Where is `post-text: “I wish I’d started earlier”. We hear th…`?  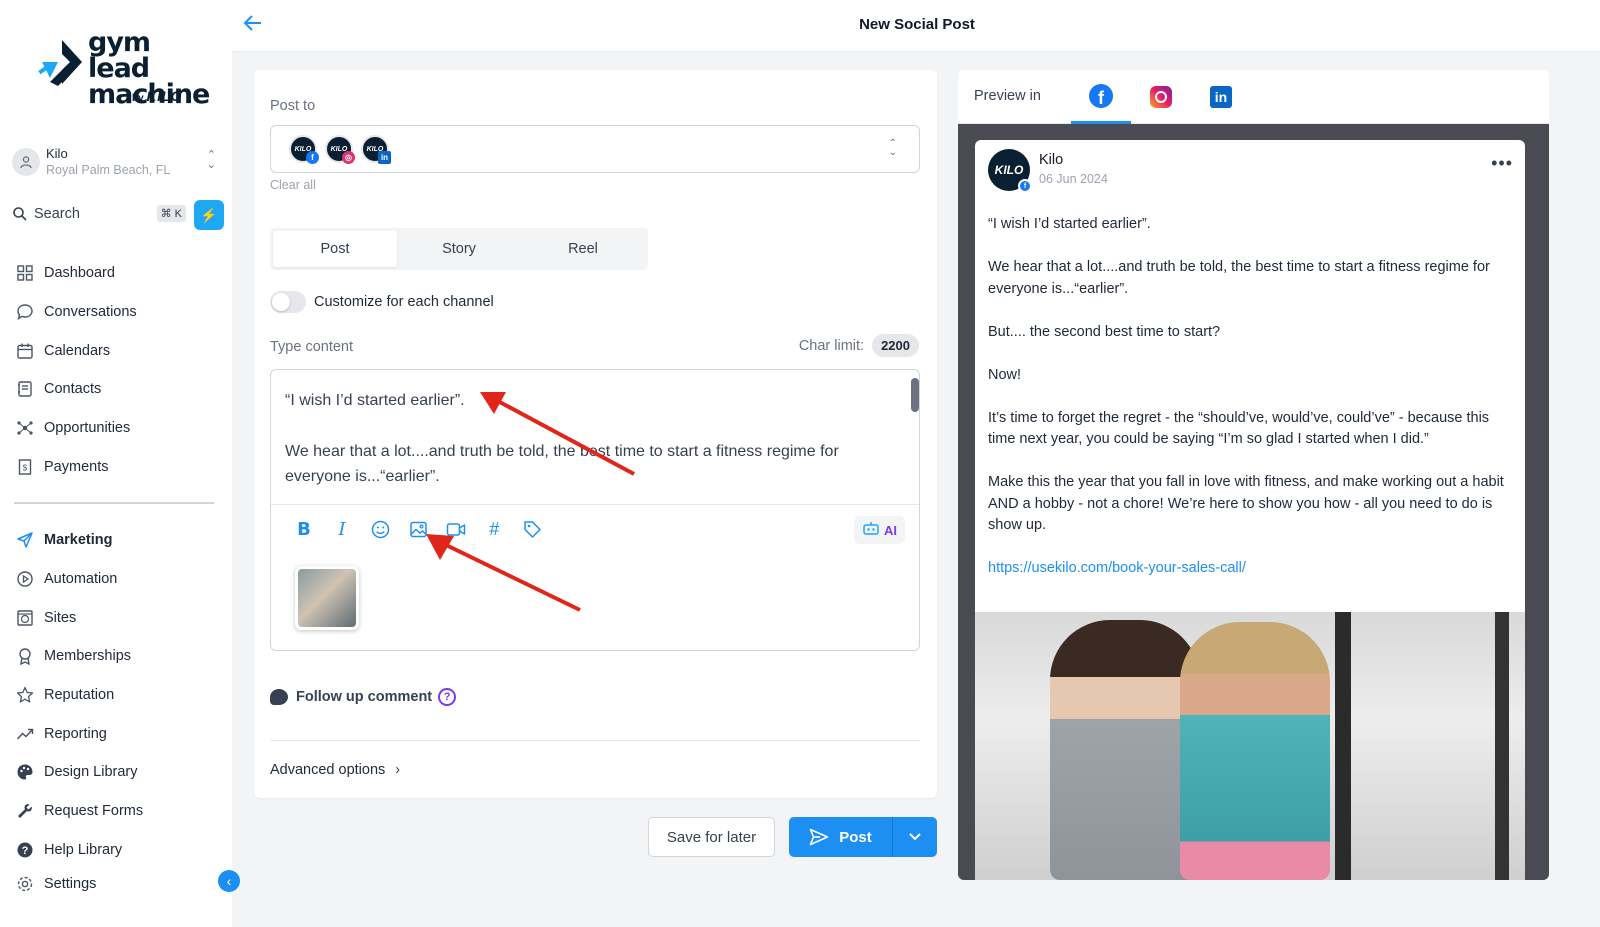
post-text: “I wish I’d started earlier”. We hear th… is located at coordinates (1250, 397).